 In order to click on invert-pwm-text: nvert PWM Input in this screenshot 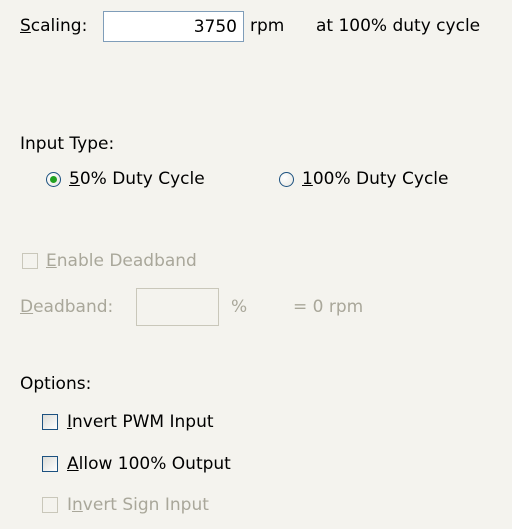, I will do `click(143, 422)`.